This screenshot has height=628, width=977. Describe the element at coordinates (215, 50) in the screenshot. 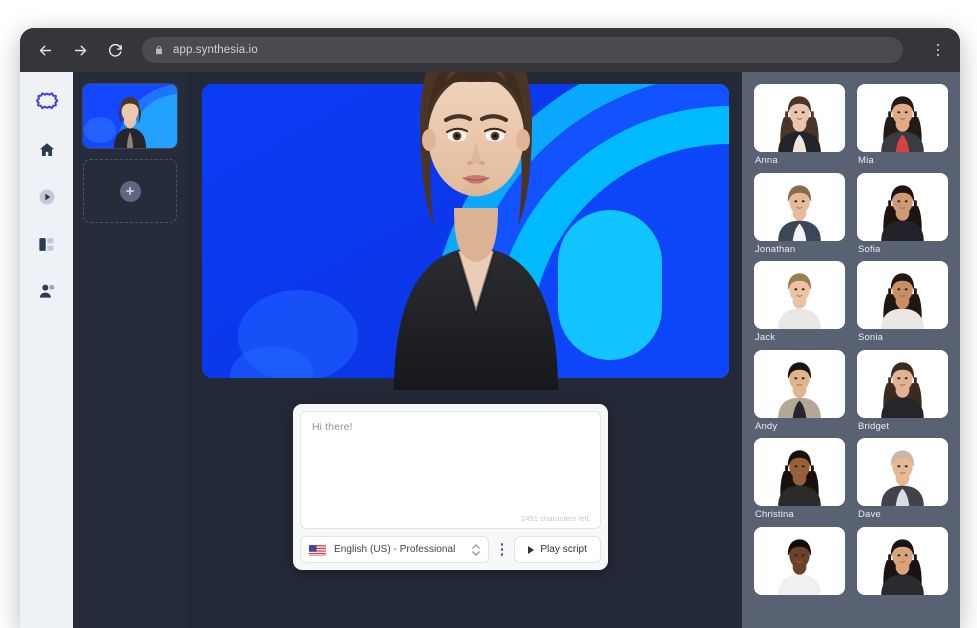

I see `address-bar-url: app.synthesia.io` at that location.